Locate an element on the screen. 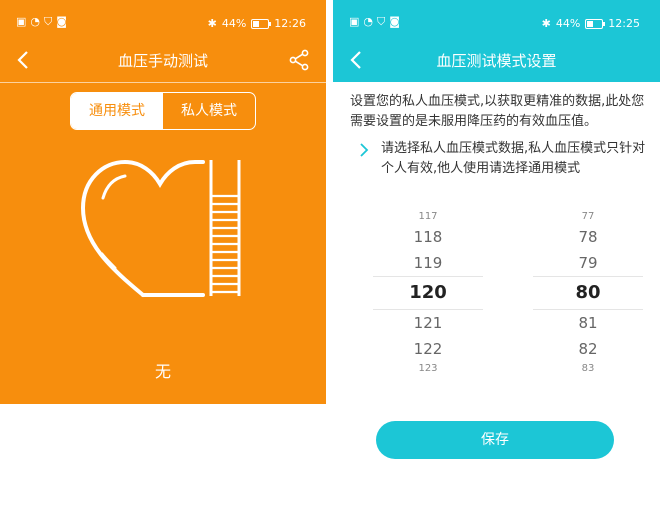 The image size is (660, 507). picker-option: 78 is located at coordinates (588, 237).